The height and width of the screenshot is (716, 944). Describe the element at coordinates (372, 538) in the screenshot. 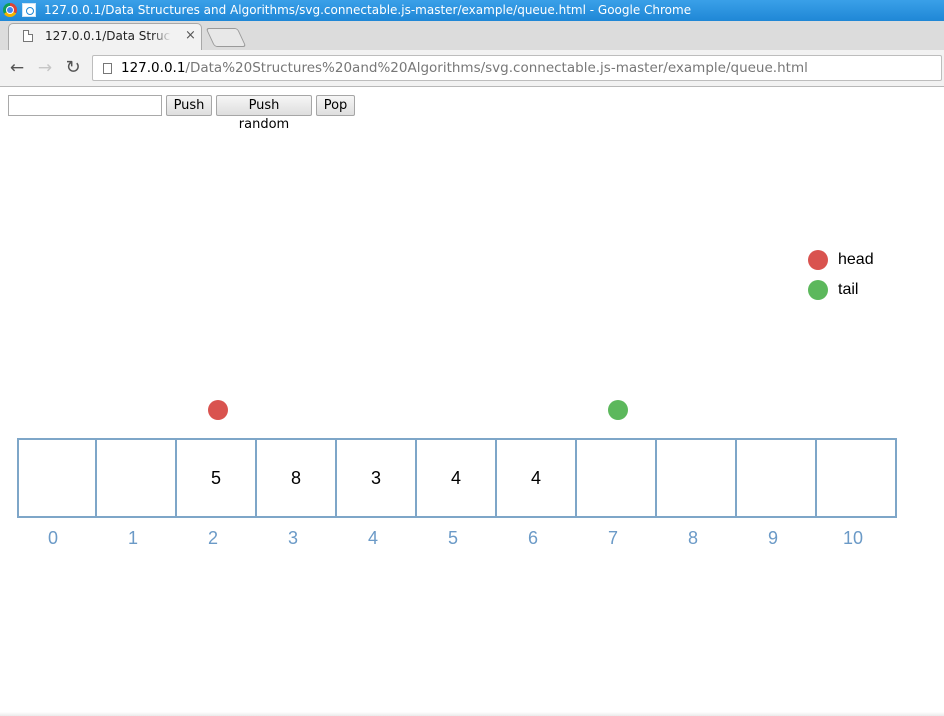

I see `queue-index-label: 4` at that location.